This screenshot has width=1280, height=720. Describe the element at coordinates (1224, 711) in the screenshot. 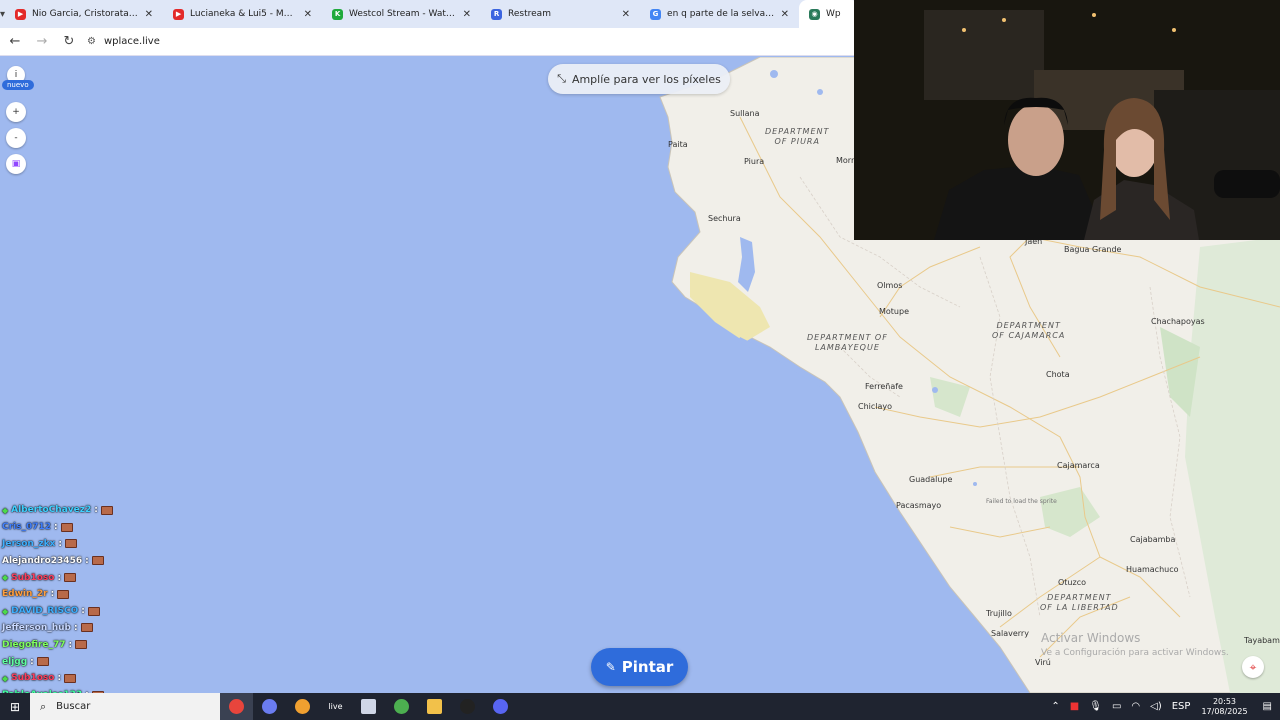

I see `clock-date: 17/08/2025` at that location.